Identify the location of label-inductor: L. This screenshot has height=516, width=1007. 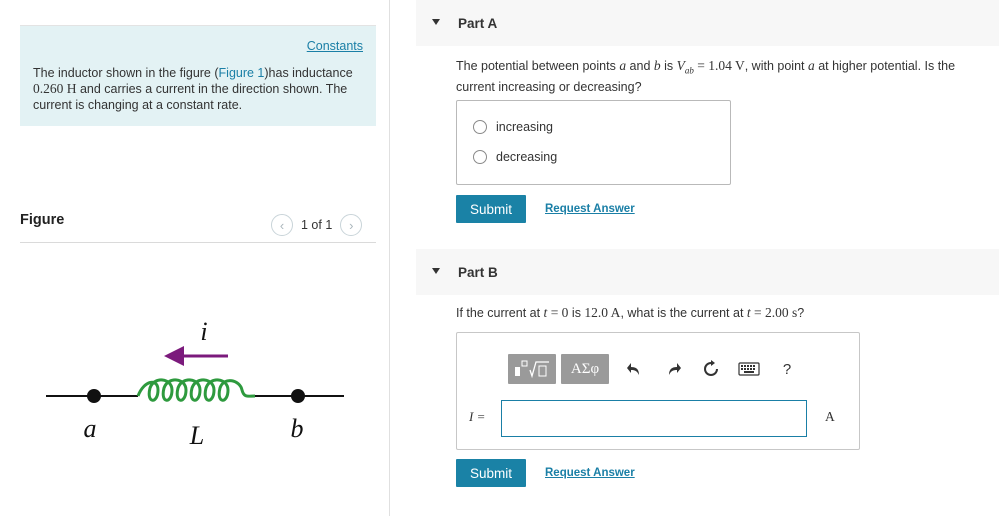
(196, 435).